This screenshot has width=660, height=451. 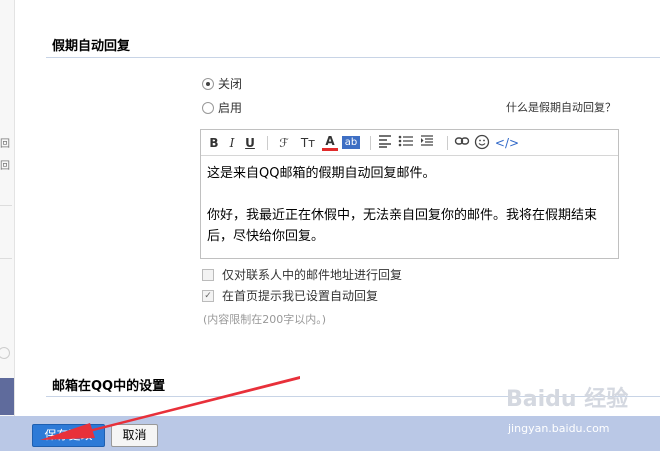 I want to click on annotation-arrow-icon, so click(x=170, y=408).